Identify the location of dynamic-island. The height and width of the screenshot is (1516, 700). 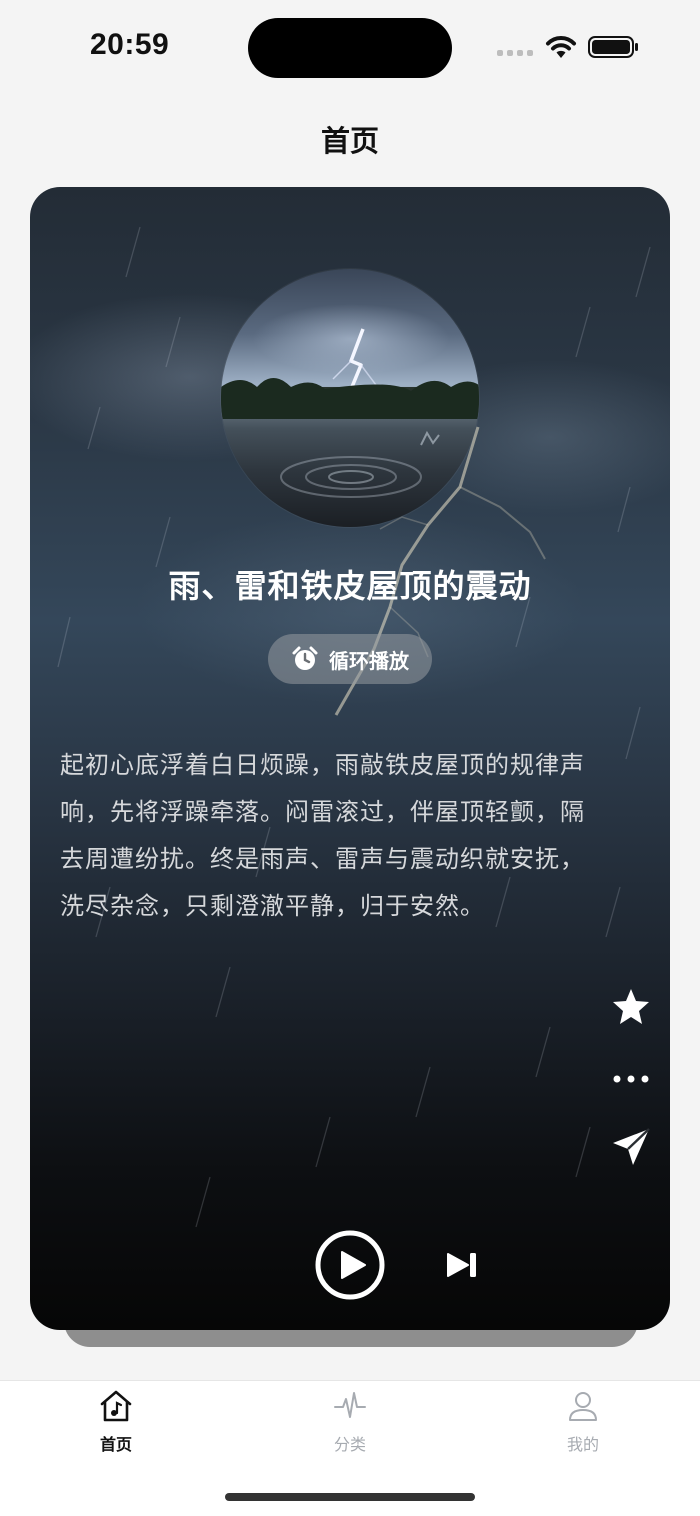
(350, 48).